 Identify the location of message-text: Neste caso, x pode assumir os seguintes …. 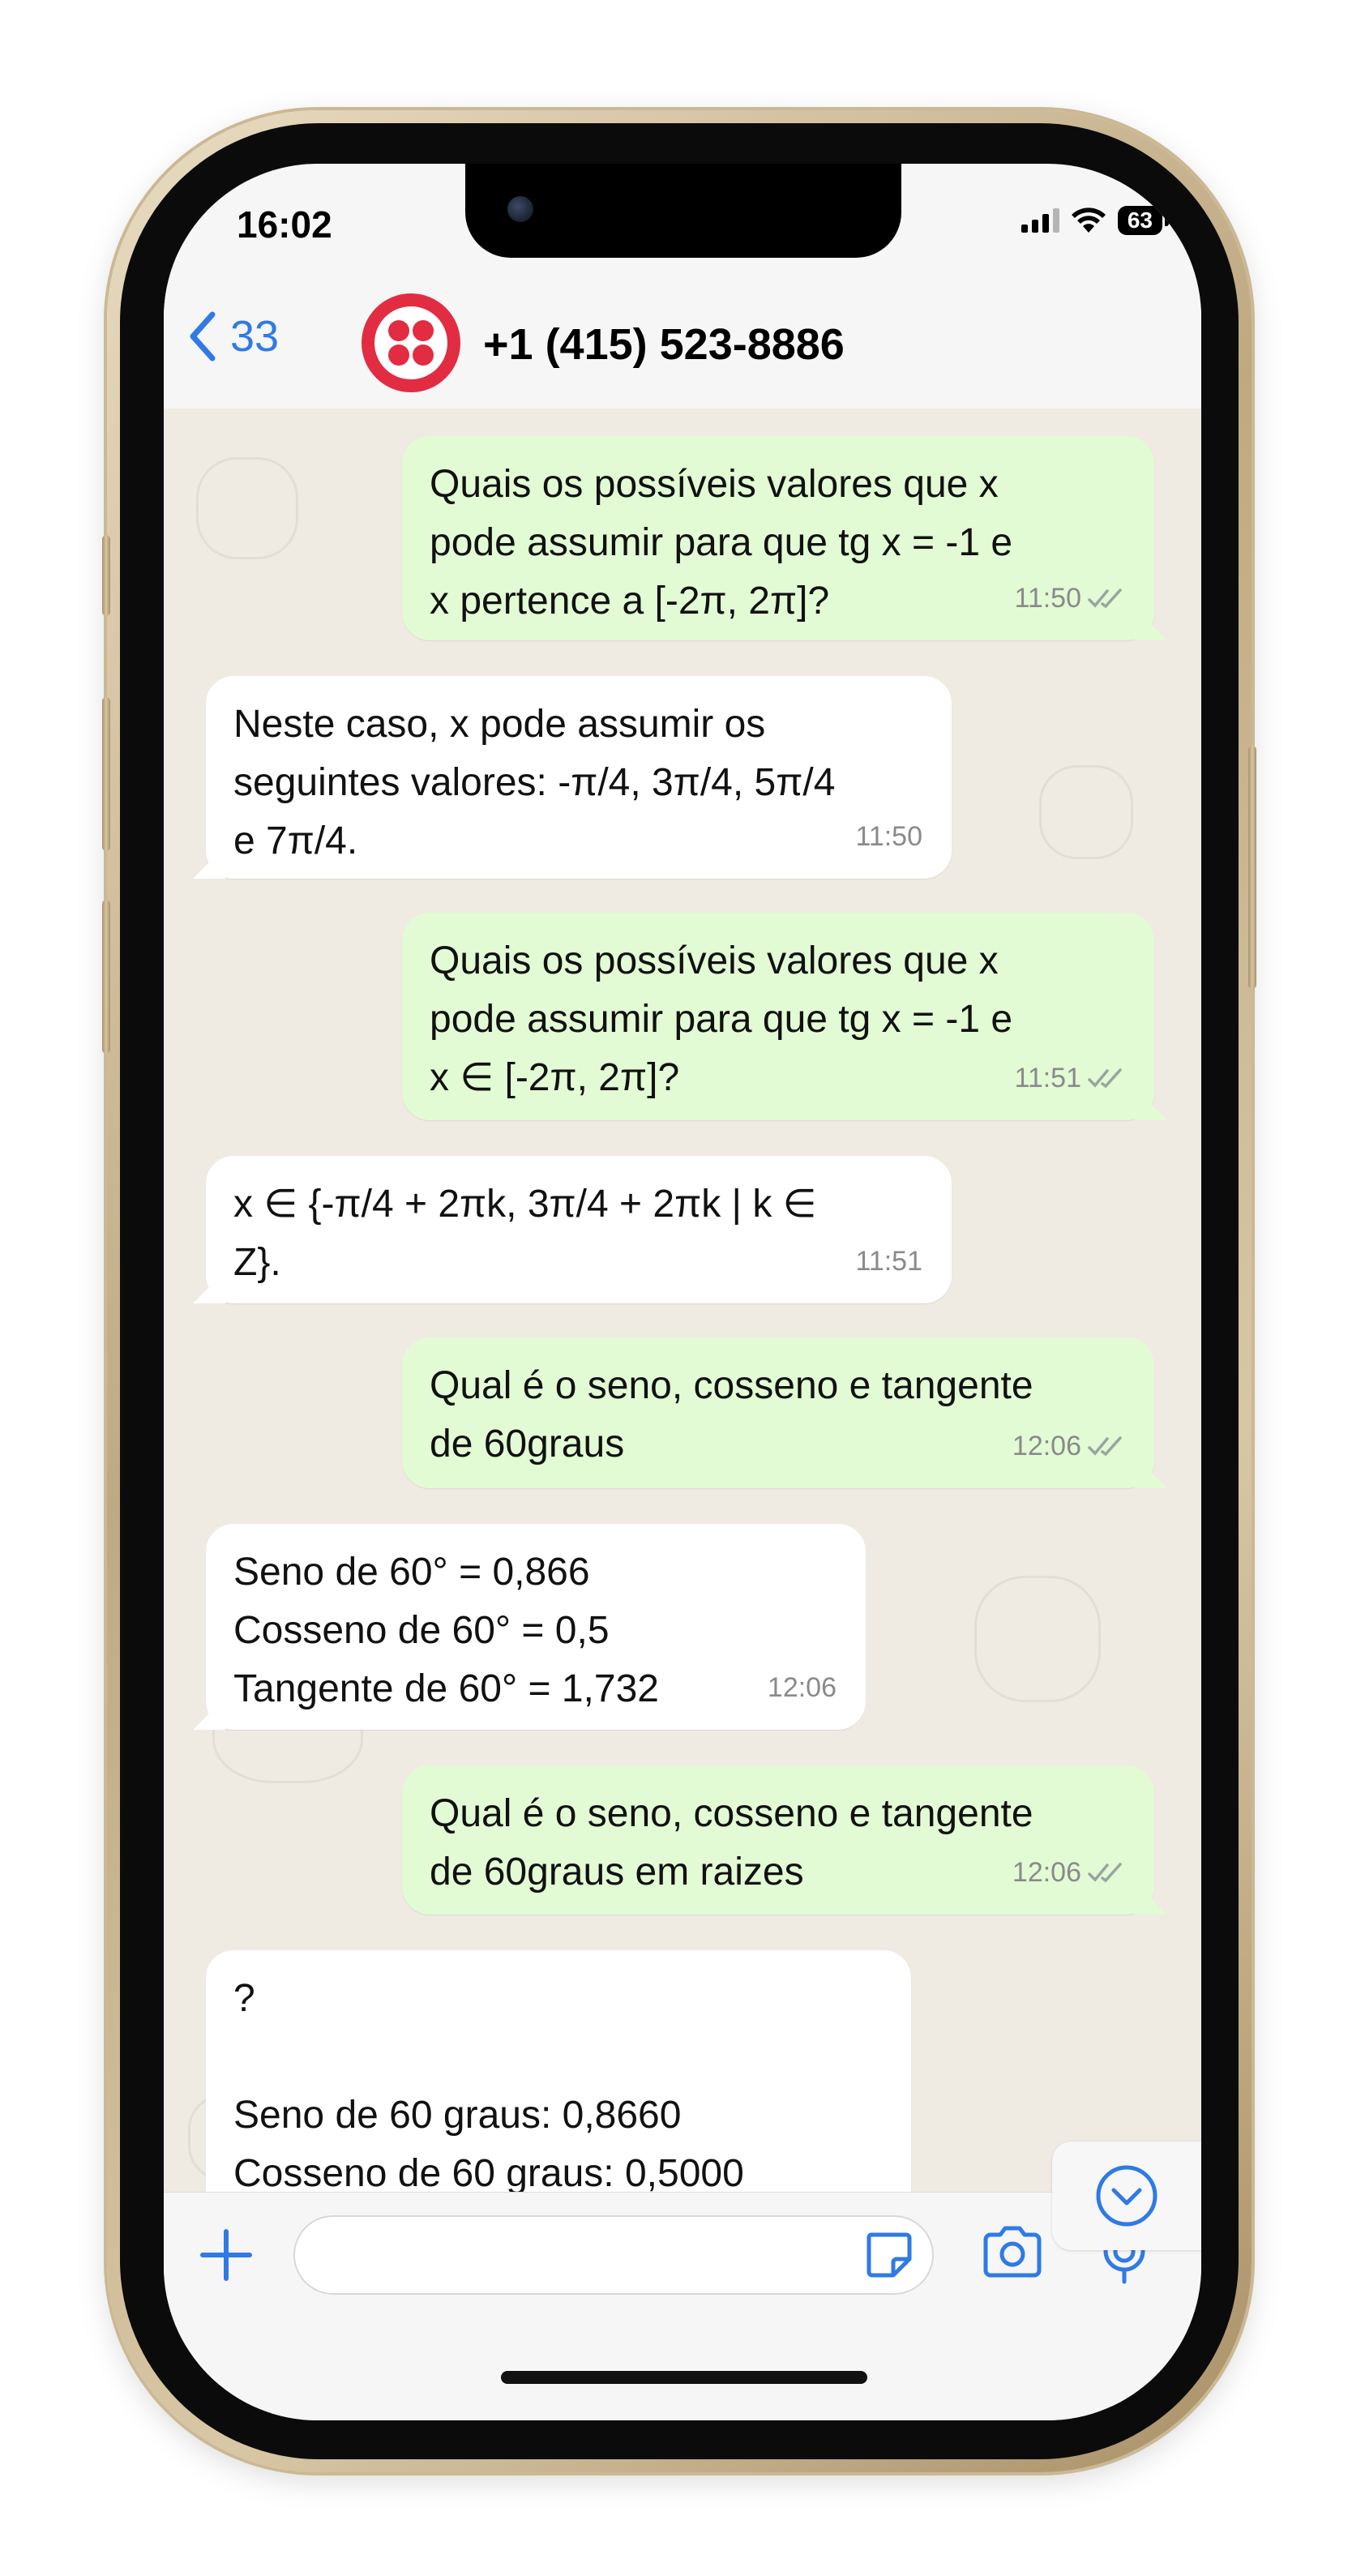
(534, 782).